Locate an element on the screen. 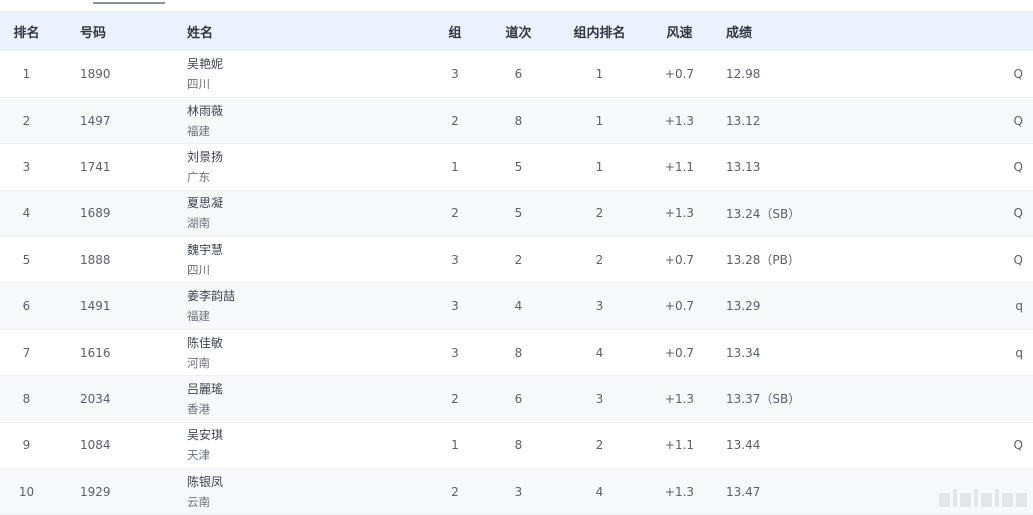 The image size is (1033, 515). rank-cell: 9 is located at coordinates (26, 445).